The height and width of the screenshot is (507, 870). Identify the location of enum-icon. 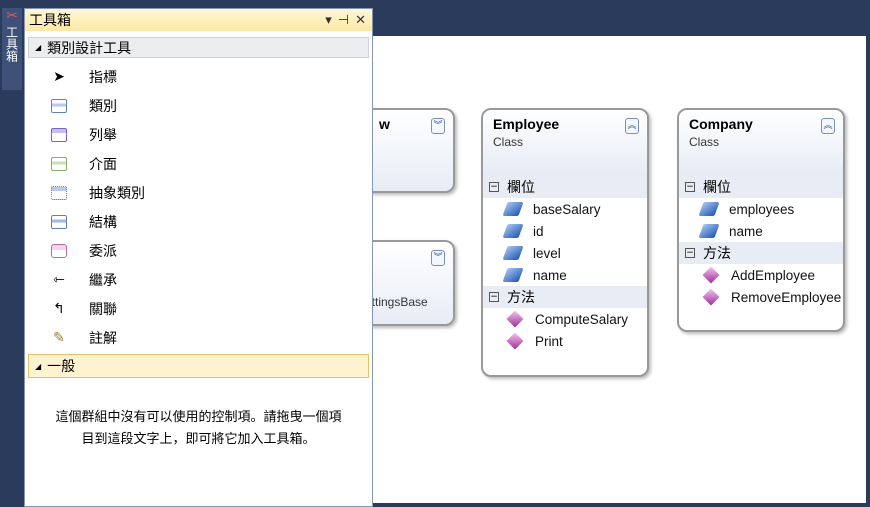
(59, 134).